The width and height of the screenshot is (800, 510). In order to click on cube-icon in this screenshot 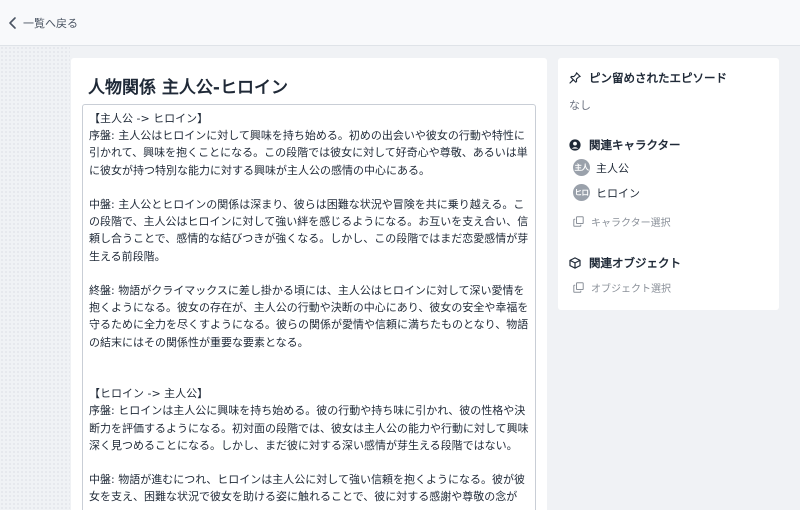, I will do `click(575, 263)`.